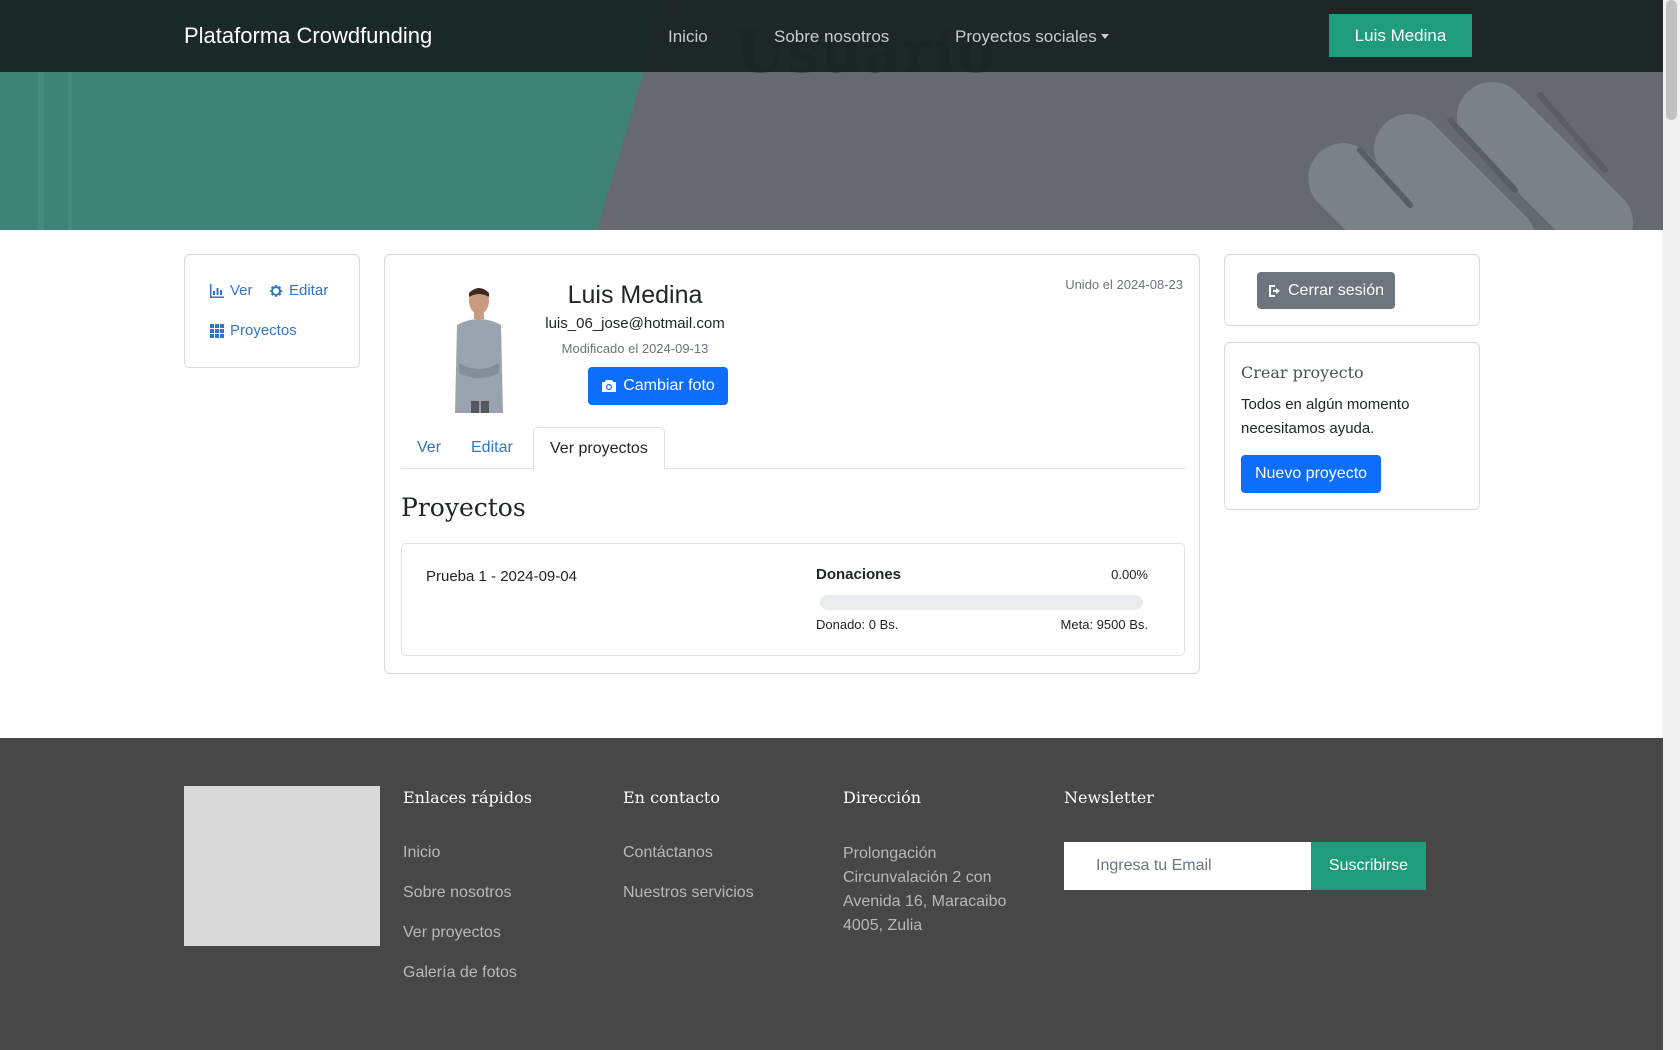 Image resolution: width=1680 pixels, height=1050 pixels. What do you see at coordinates (635, 323) in the screenshot?
I see `profile-email: luis_06_jose@hotmail.com` at bounding box center [635, 323].